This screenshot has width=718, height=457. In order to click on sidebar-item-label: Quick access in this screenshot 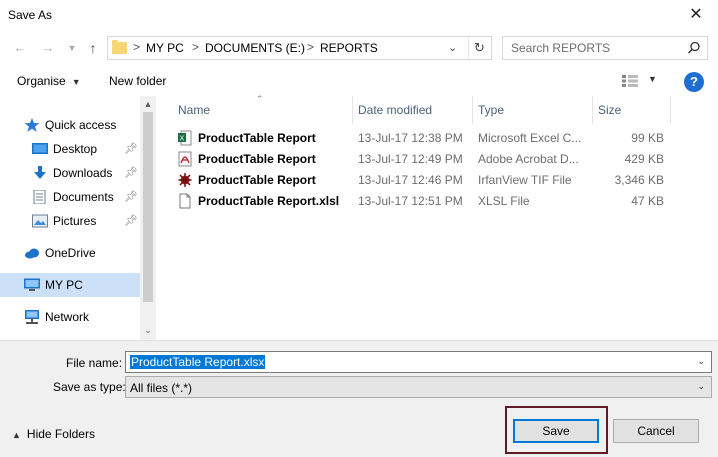, I will do `click(81, 125)`.